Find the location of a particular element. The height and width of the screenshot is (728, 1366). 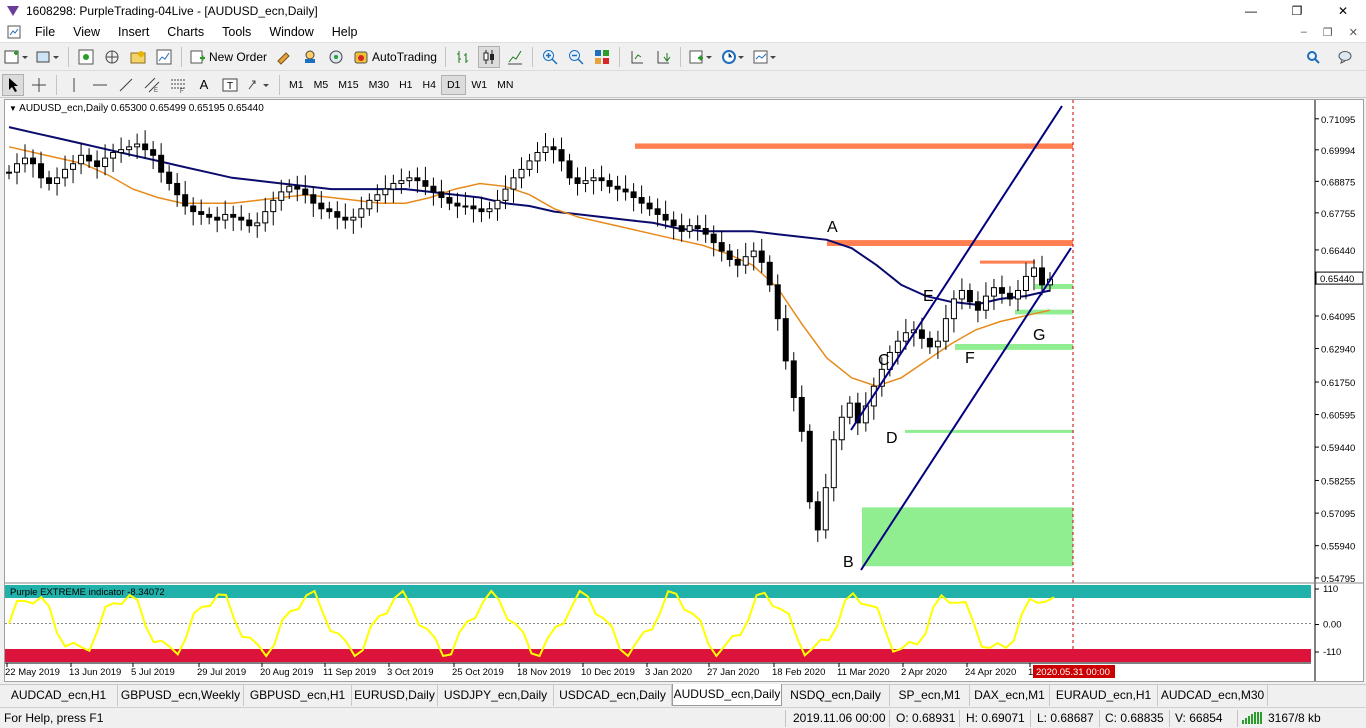

timeframe-h1: H1 is located at coordinates (405, 85).